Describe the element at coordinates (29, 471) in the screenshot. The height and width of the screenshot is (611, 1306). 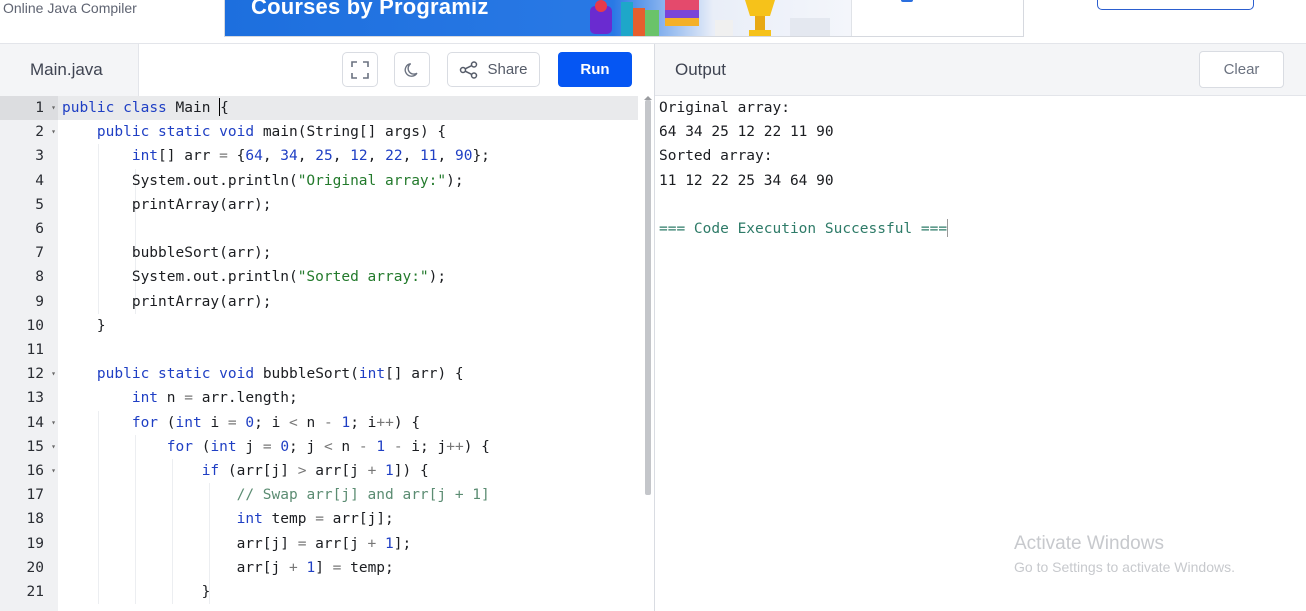
I see `line-number: 16 ▾` at that location.